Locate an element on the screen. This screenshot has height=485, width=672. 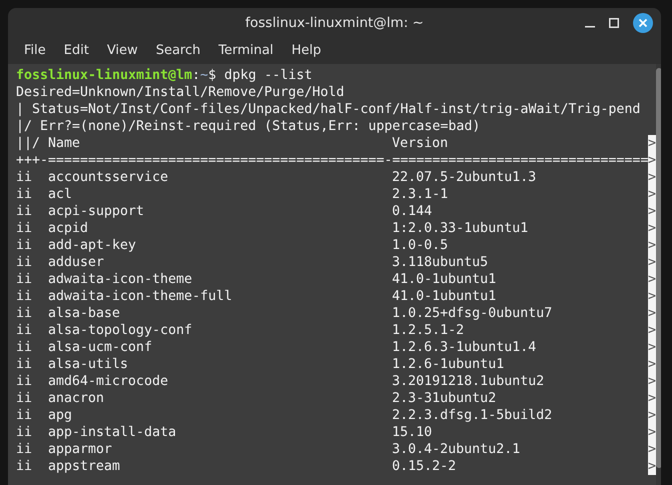
package-name: add-apt-key is located at coordinates (93, 245).